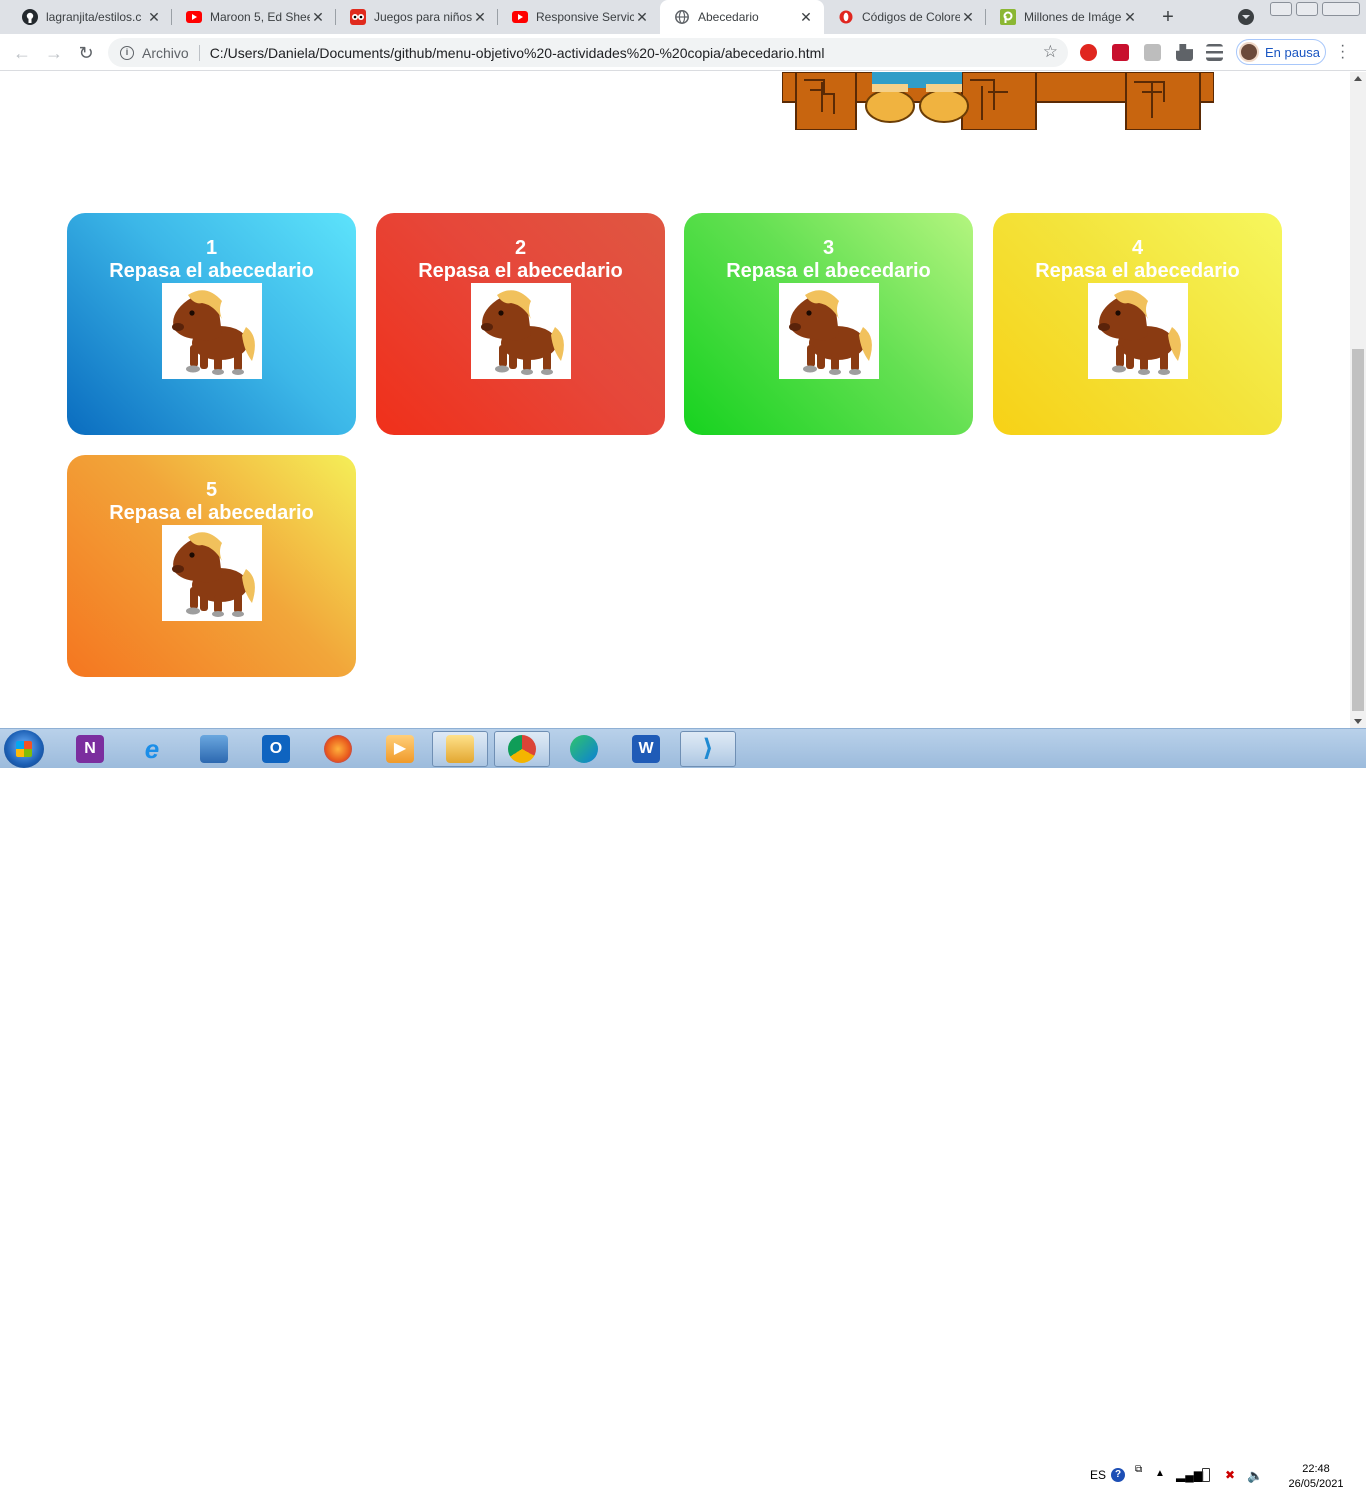 The width and height of the screenshot is (1366, 1492). What do you see at coordinates (520, 248) in the screenshot?
I see `card-number: 2` at bounding box center [520, 248].